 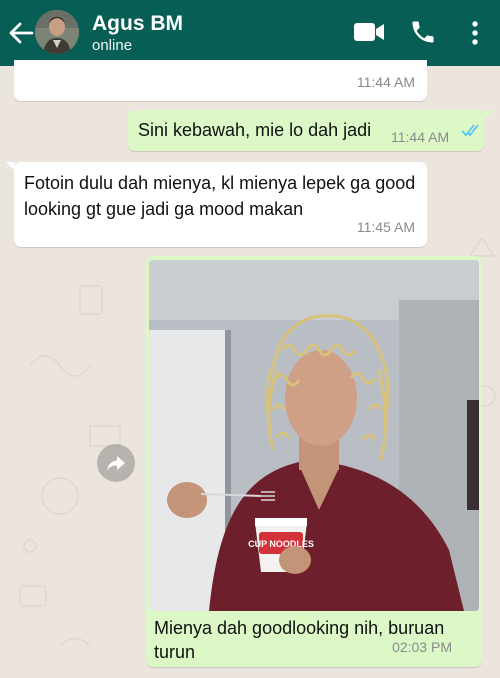 What do you see at coordinates (422, 647) in the screenshot?
I see `message-time: 02:03 PM` at bounding box center [422, 647].